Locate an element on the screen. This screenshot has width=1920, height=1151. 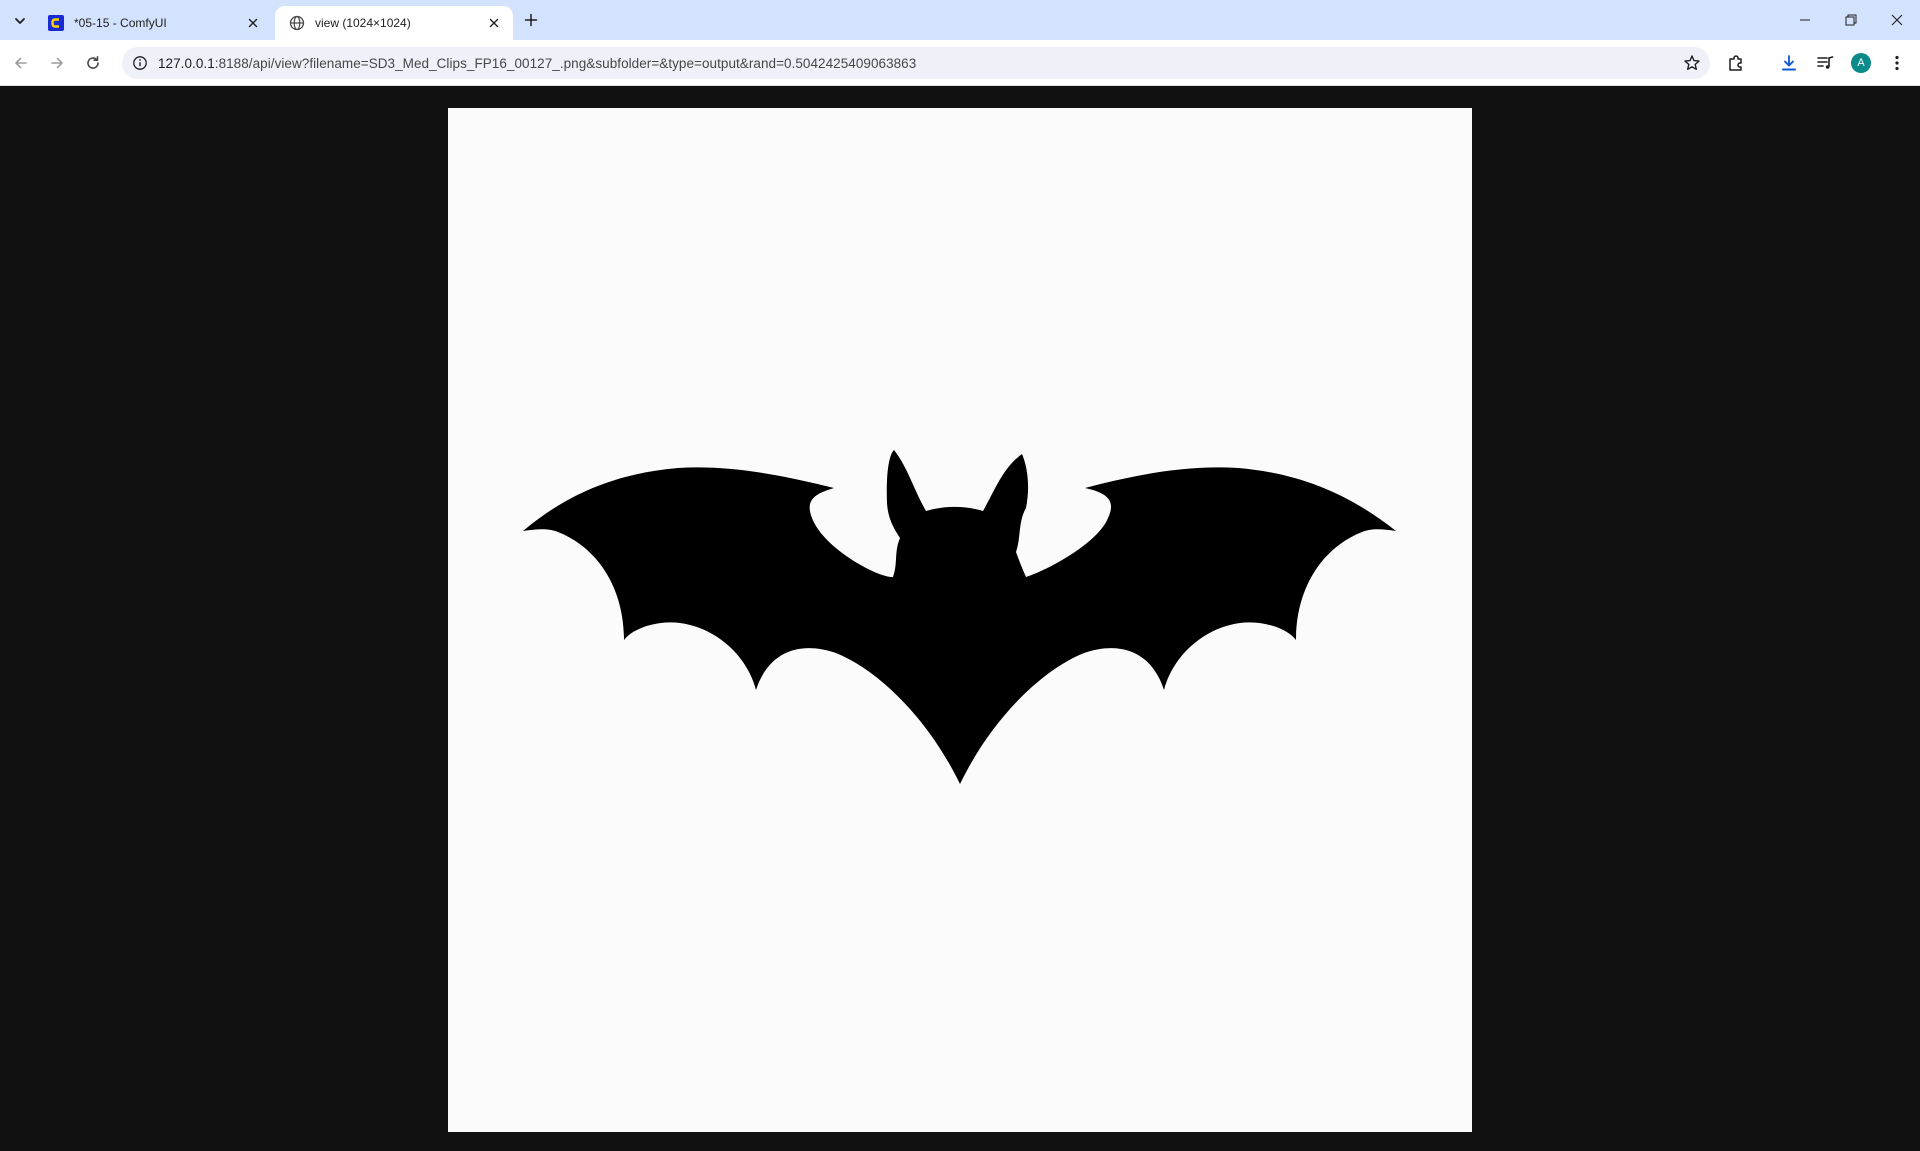
extensions-button is located at coordinates (1736, 63).